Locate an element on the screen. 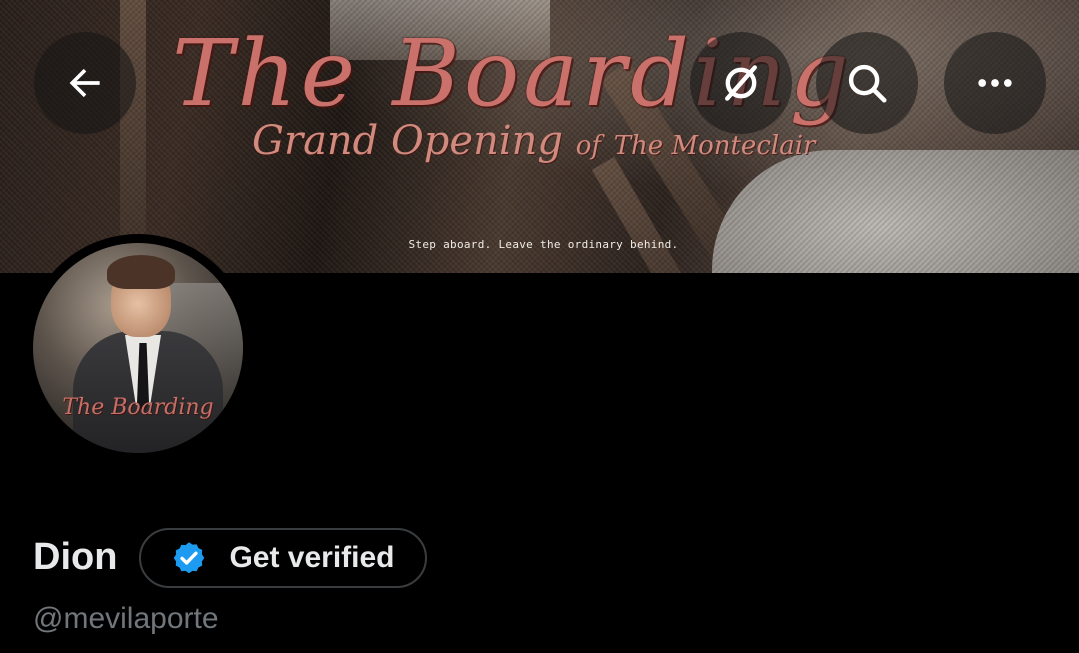  arrow-left-icon is located at coordinates (84, 83).